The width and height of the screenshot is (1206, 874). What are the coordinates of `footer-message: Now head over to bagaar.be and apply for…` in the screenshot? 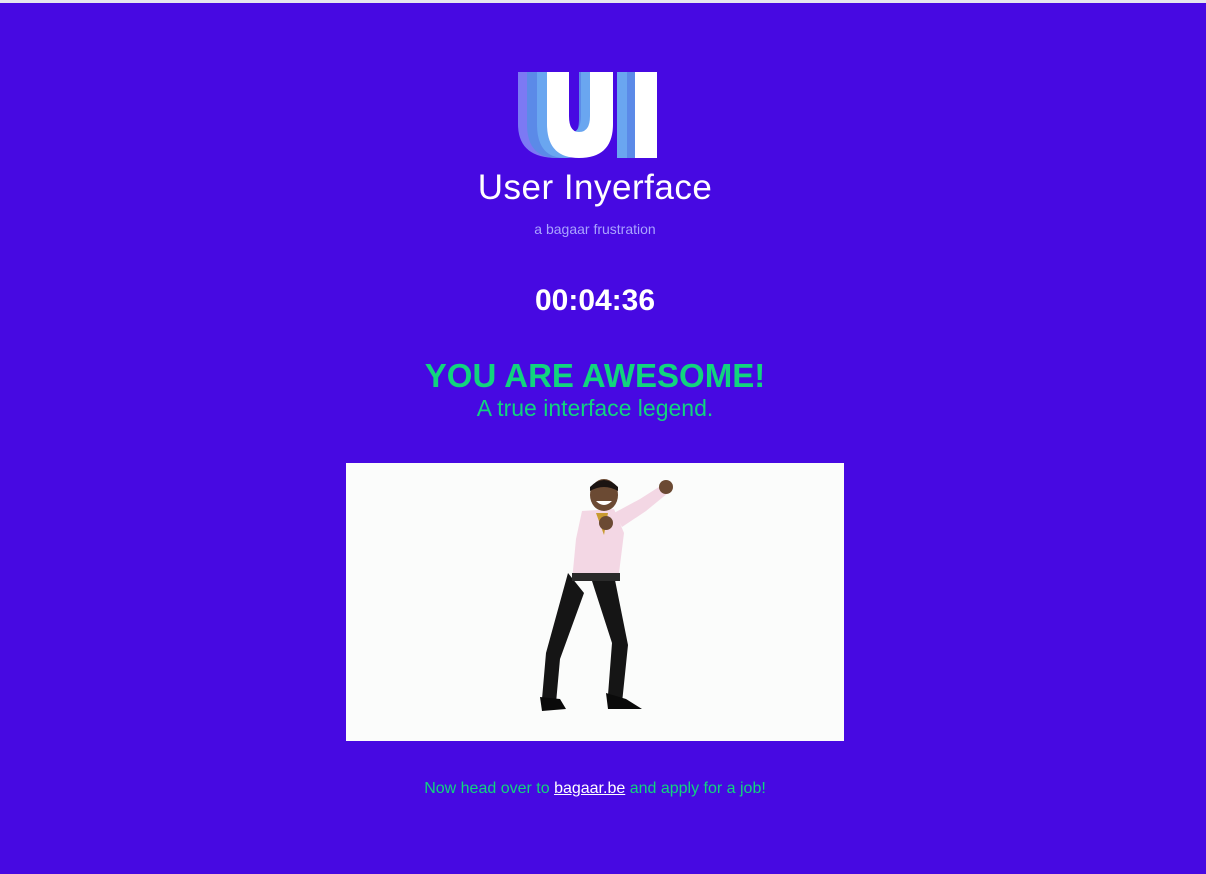 It's located at (595, 789).